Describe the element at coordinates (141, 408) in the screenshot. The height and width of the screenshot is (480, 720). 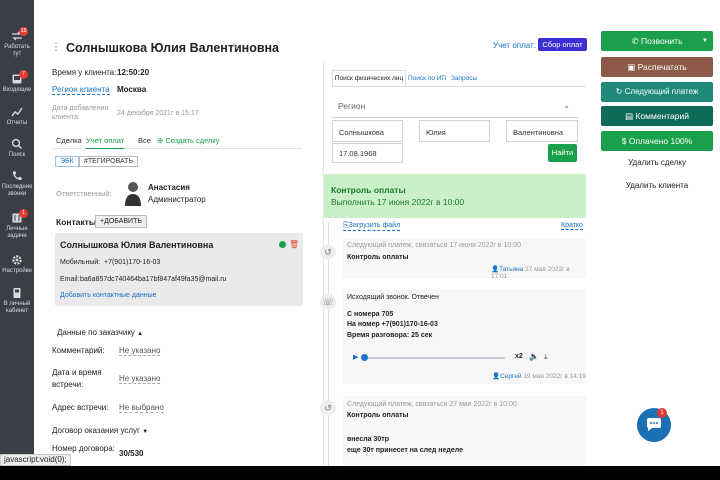
I see `meeting-address-value: Не выбрано` at that location.